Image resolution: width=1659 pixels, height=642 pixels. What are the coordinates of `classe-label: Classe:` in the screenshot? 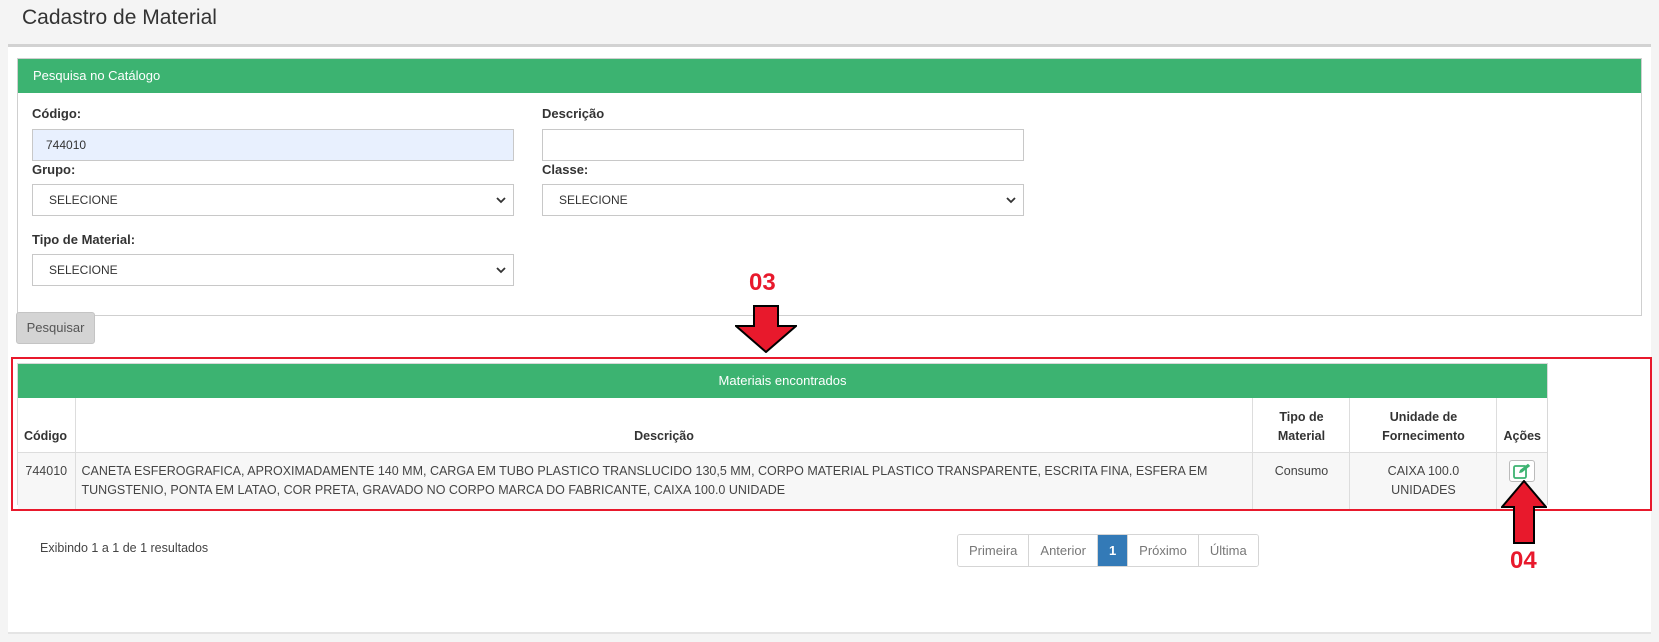 It's located at (565, 169).